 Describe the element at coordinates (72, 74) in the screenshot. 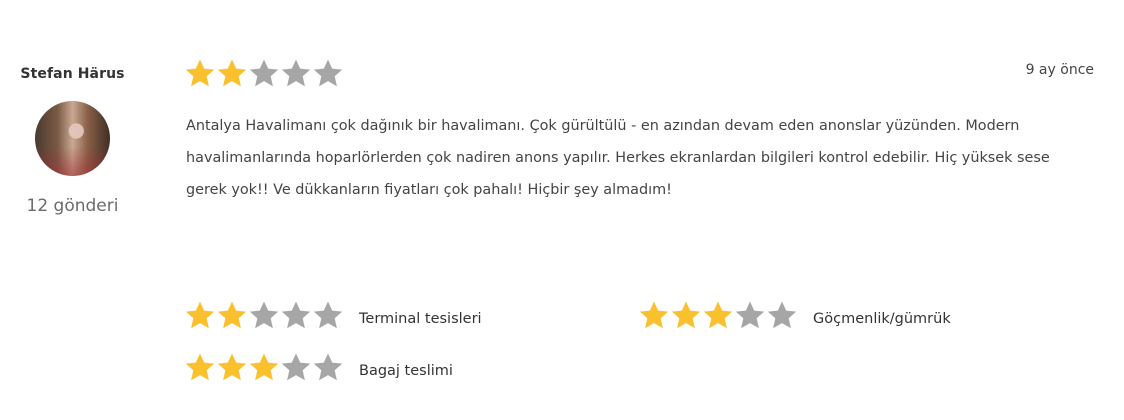

I see `author-name: Stefan Härus` at that location.